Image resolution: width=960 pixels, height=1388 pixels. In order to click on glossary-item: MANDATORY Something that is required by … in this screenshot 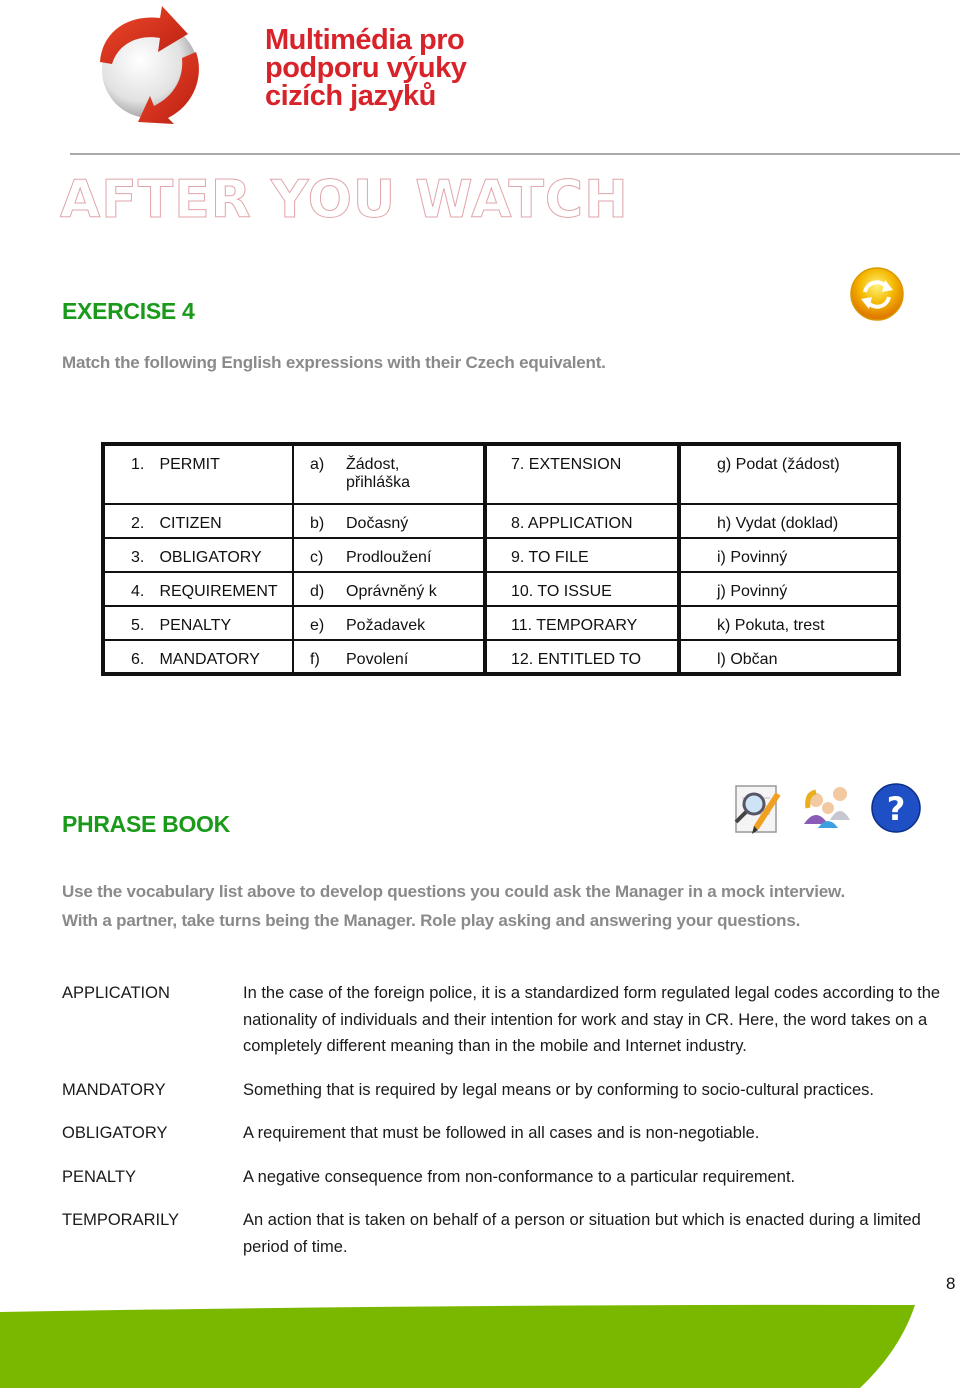, I will do `click(507, 1090)`.